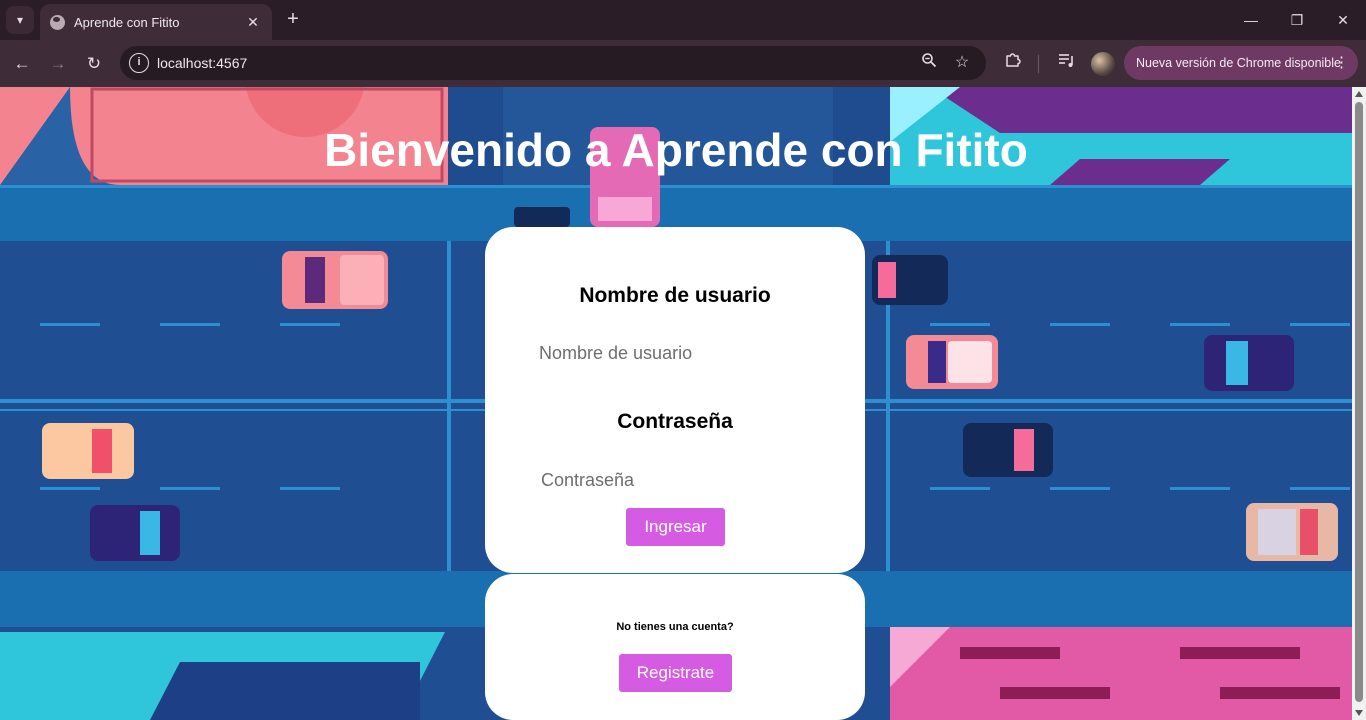 The height and width of the screenshot is (720, 1366). I want to click on extensions-puzzle-icon, so click(1012, 64).